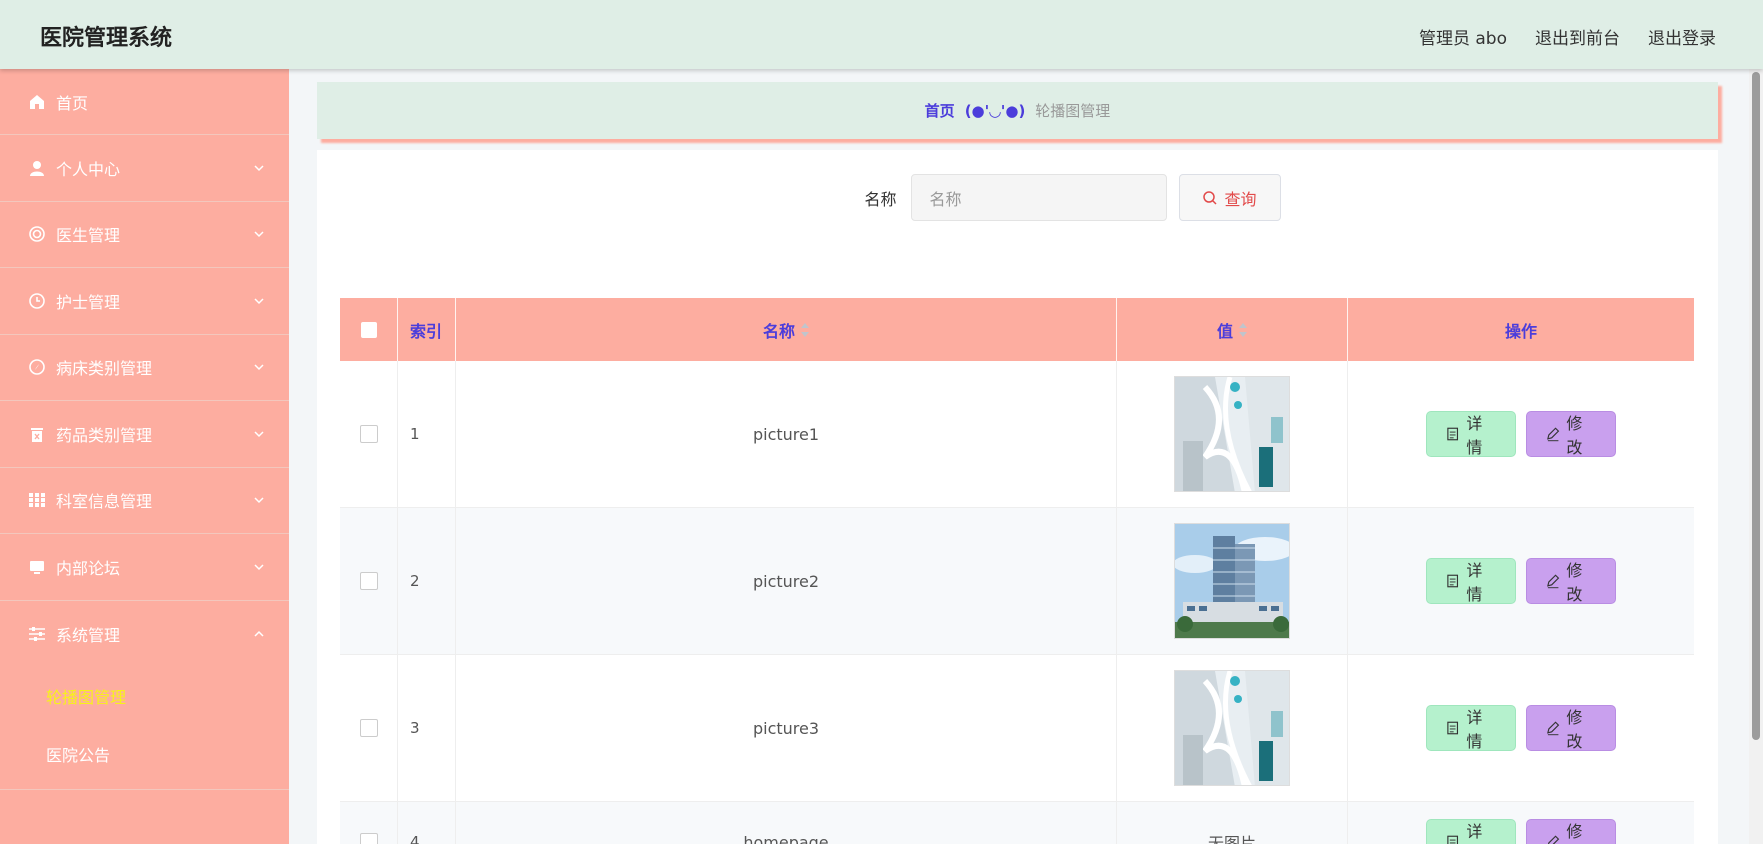 The height and width of the screenshot is (844, 1763). What do you see at coordinates (786, 728) in the screenshot?
I see `row-name: picture3` at bounding box center [786, 728].